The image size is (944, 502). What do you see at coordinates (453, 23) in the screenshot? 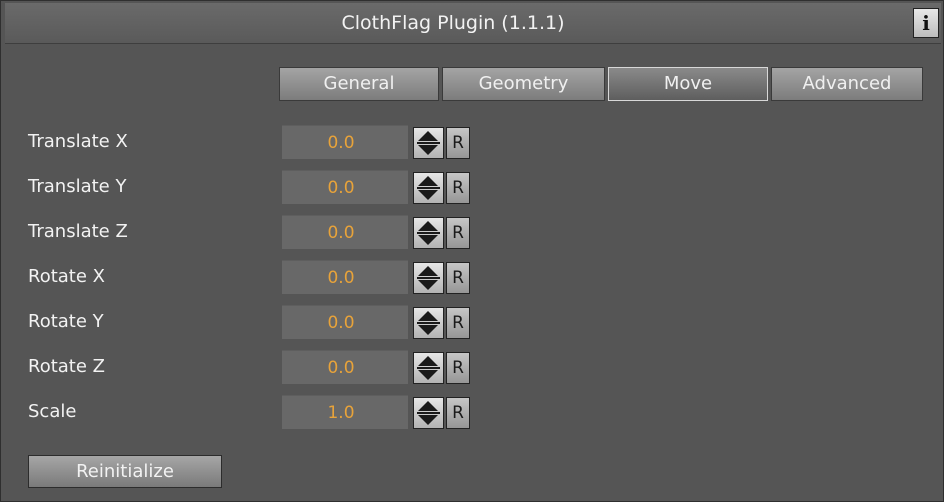
I see `window-title: ClothFlag Plugin (1.1.1)` at bounding box center [453, 23].